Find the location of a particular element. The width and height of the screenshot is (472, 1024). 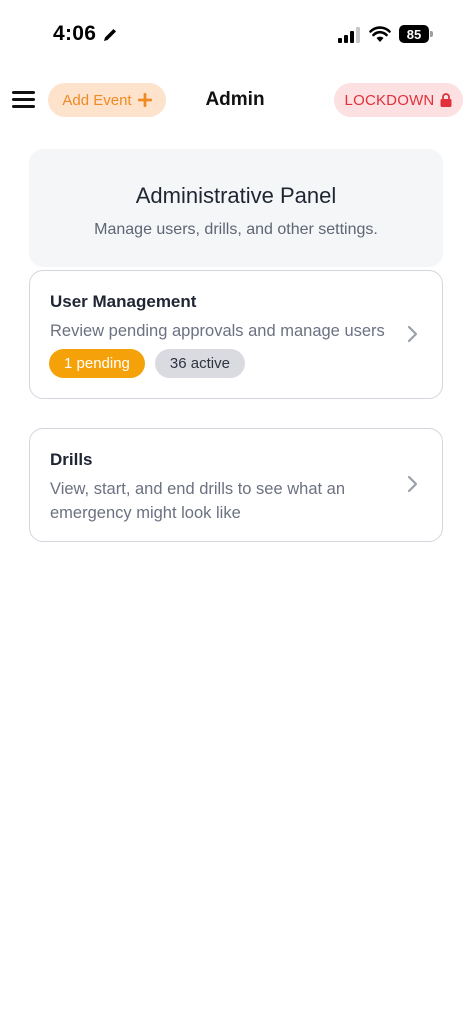

battery-level: 85 is located at coordinates (414, 34).